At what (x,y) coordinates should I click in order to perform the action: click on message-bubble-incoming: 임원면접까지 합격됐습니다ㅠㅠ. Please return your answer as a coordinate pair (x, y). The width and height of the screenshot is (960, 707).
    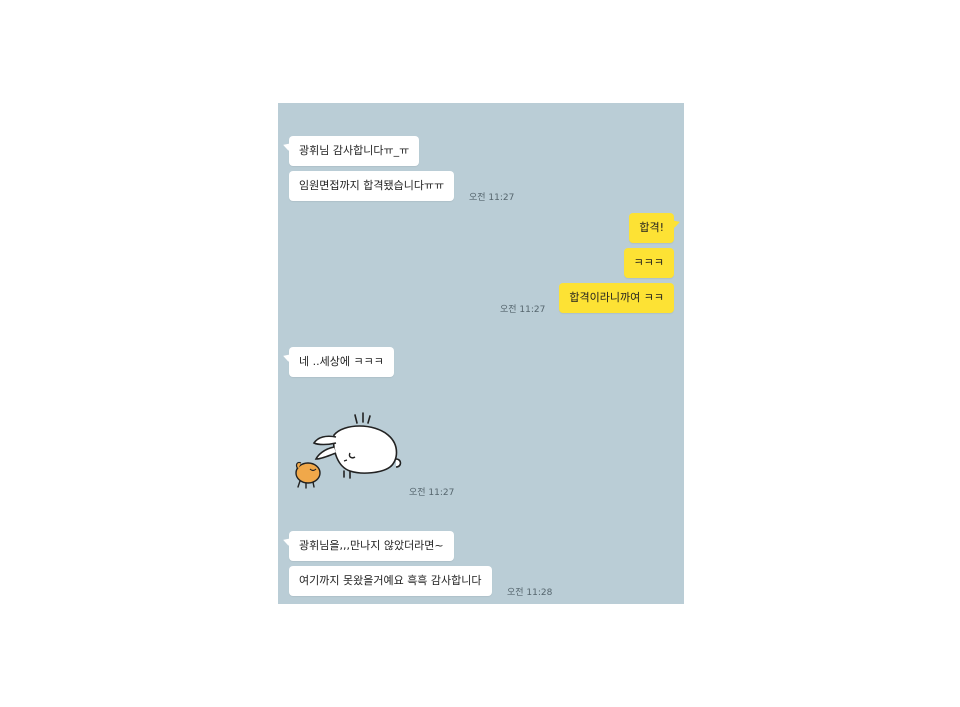
    Looking at the image, I should click on (372, 186).